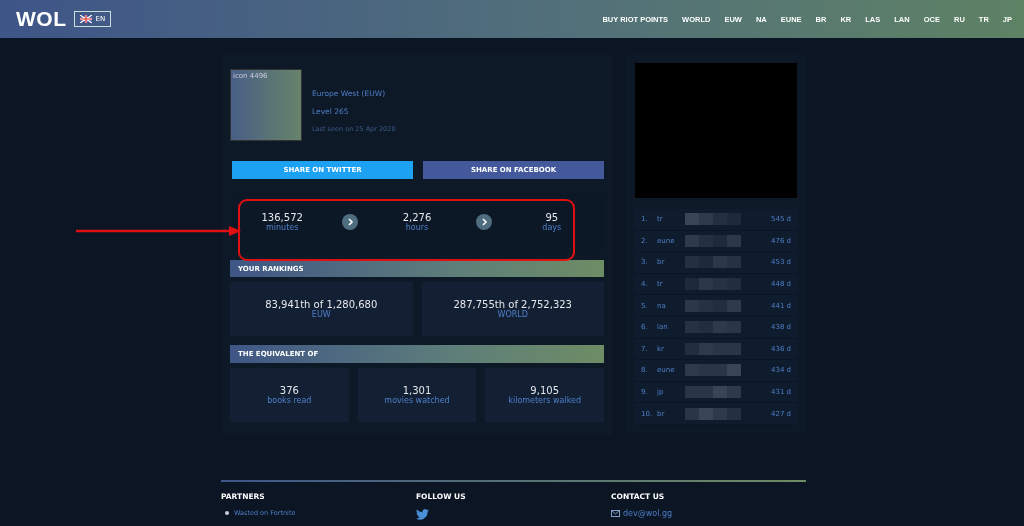  Describe the element at coordinates (86, 19) in the screenshot. I see `flag-icon` at that location.